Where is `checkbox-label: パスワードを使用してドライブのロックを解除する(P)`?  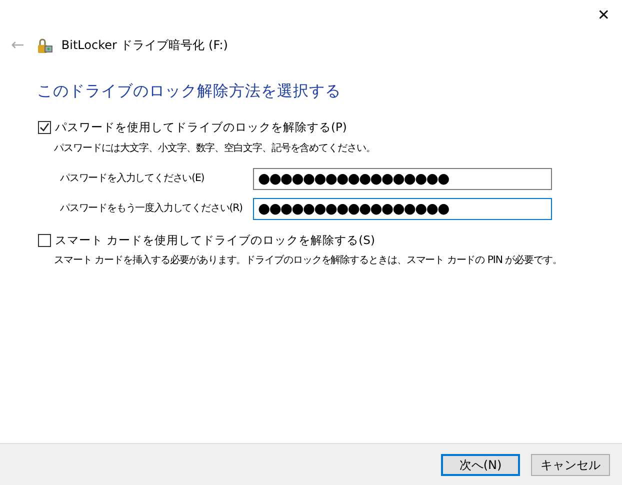 checkbox-label: パスワードを使用してドライブのロックを解除する(P) is located at coordinates (201, 127).